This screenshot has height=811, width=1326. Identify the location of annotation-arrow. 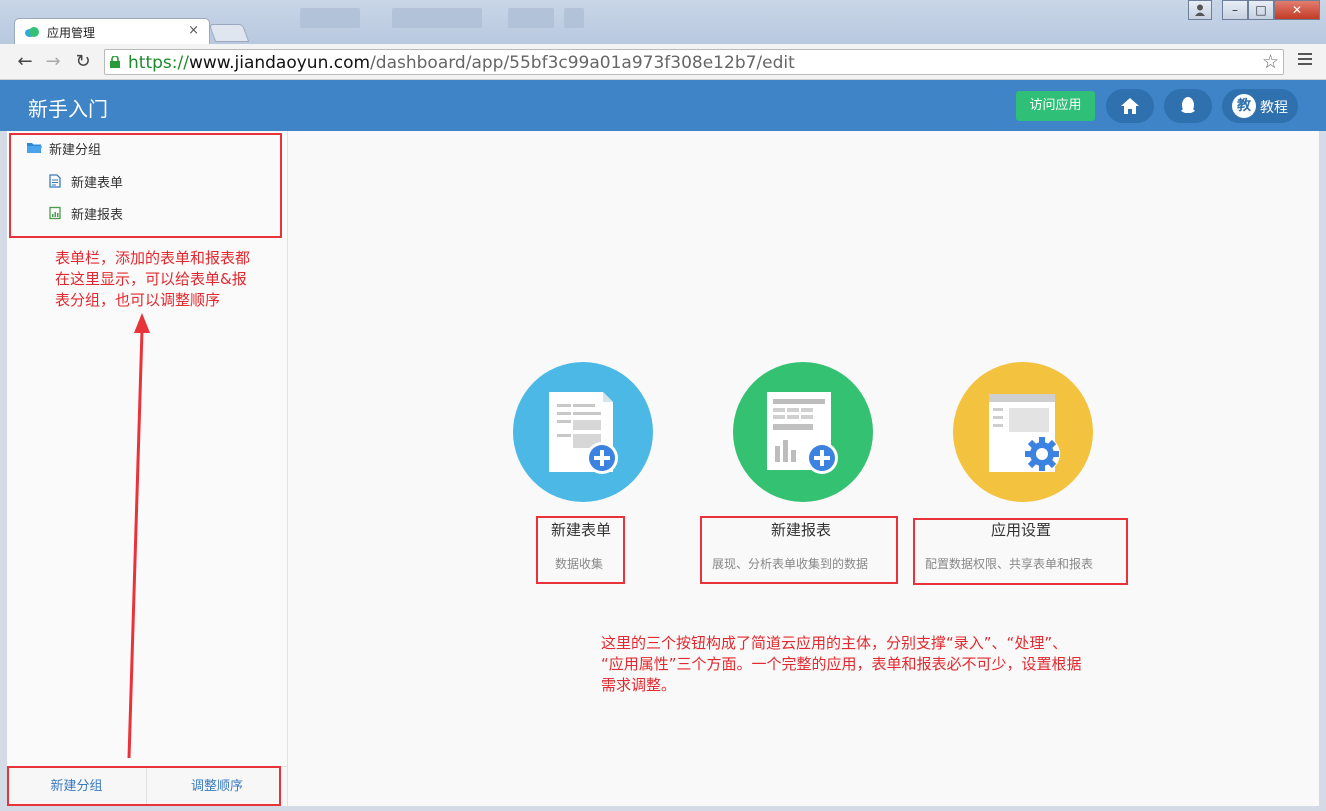
(138, 536).